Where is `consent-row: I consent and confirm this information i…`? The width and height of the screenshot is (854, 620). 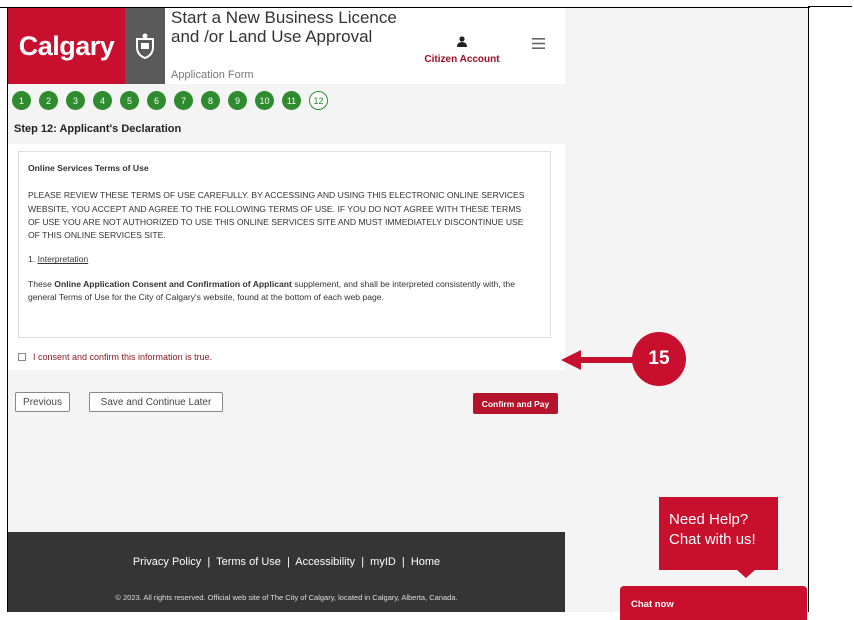
consent-row: I consent and confirm this information i… is located at coordinates (115, 357).